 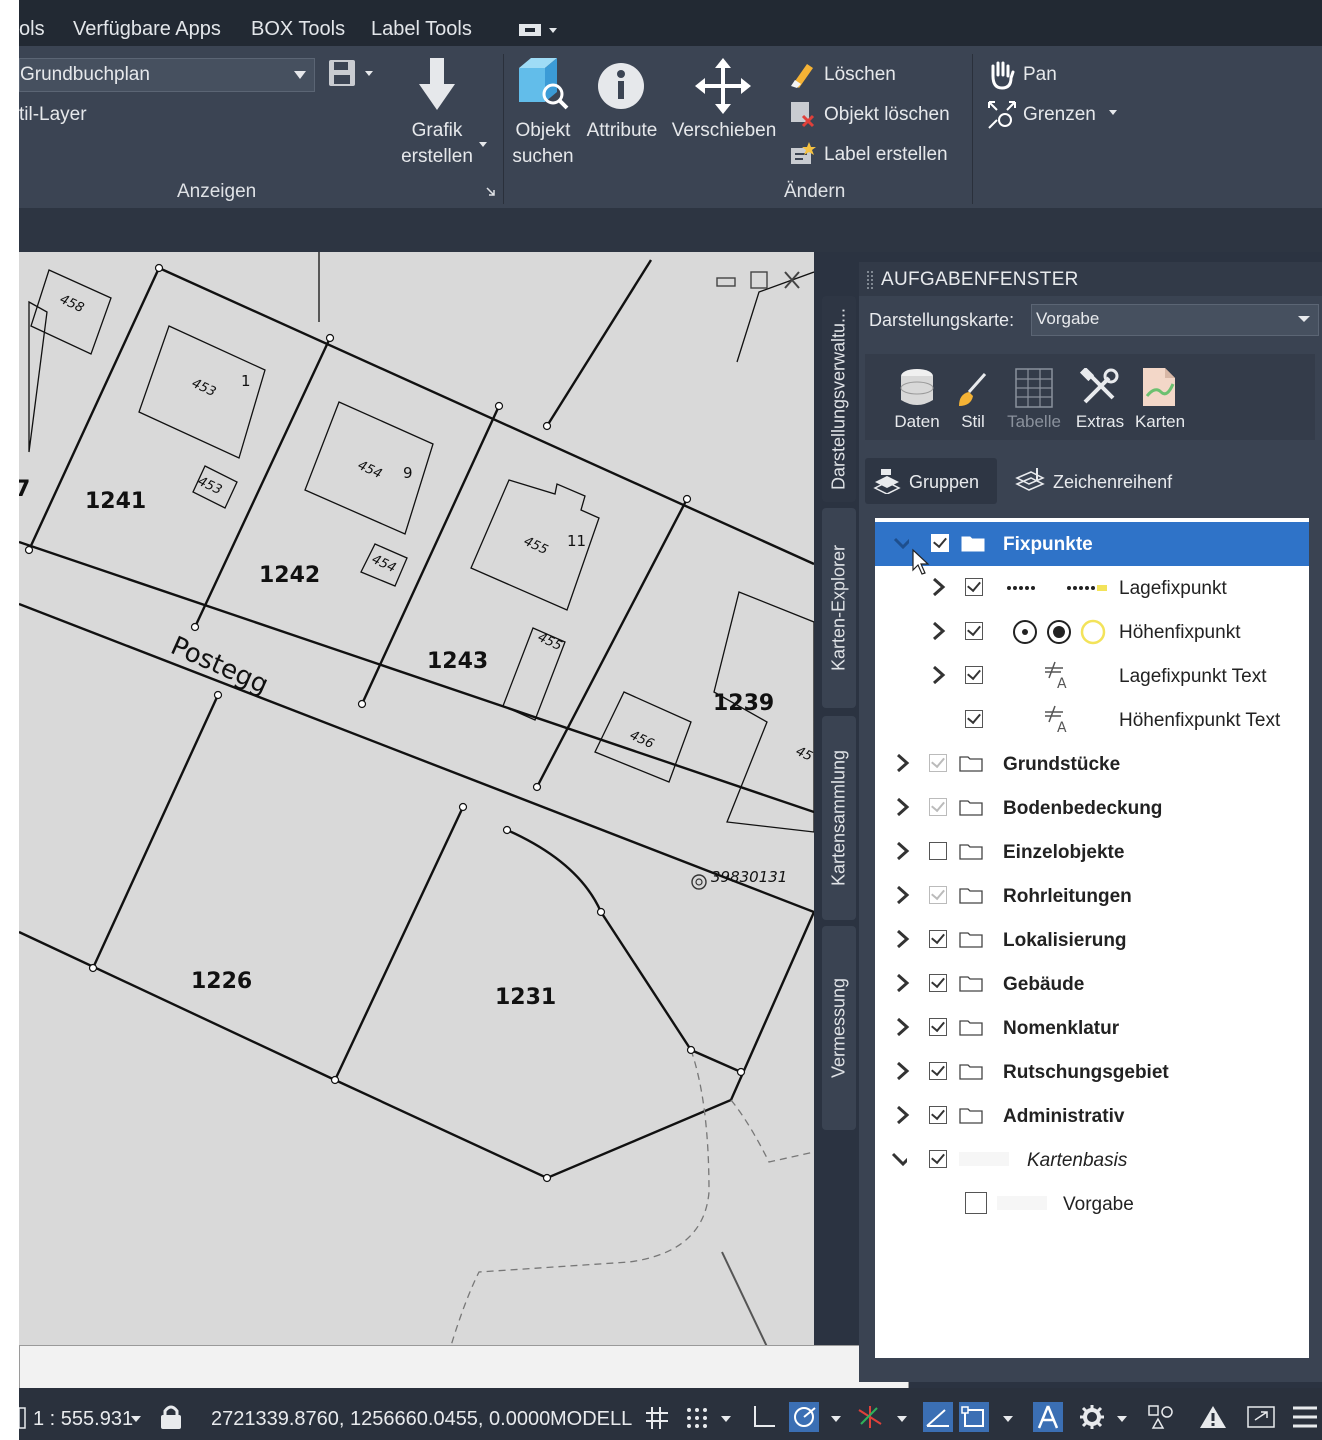 I want to click on grid-icon, so click(x=657, y=1418).